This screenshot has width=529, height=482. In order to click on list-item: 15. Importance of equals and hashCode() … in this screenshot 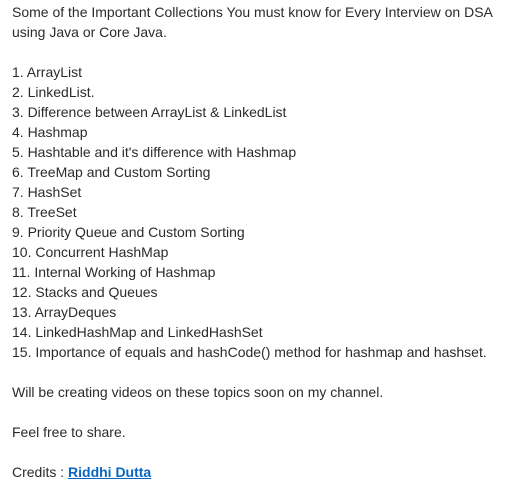, I will do `click(249, 352)`.